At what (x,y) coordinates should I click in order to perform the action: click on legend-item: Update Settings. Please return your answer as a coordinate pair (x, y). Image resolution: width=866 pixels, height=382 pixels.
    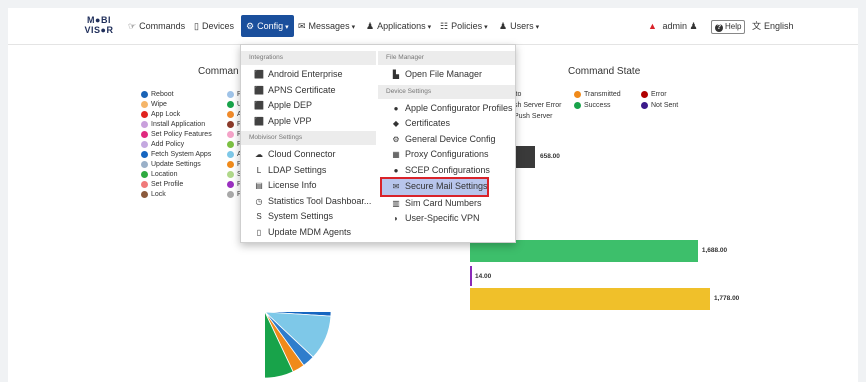
    Looking at the image, I should click on (176, 164).